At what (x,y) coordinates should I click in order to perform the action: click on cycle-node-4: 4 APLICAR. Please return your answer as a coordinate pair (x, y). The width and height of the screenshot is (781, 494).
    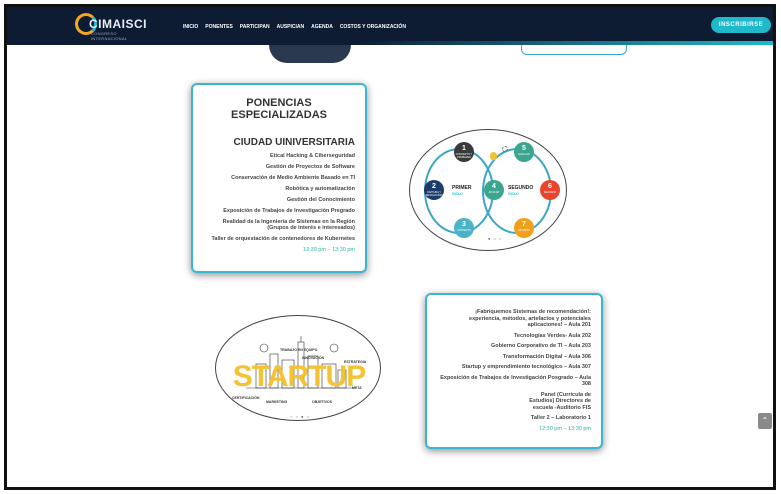
    Looking at the image, I should click on (494, 190).